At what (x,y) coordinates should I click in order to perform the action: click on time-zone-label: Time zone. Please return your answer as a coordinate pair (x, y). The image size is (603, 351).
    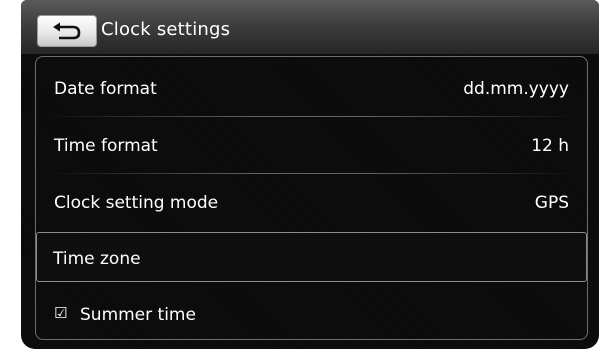
    Looking at the image, I should click on (97, 259).